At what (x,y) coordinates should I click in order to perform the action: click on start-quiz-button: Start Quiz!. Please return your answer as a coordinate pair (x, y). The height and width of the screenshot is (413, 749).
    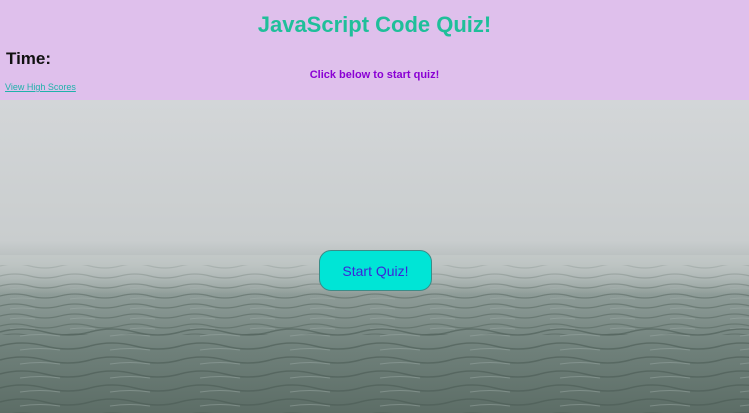
    Looking at the image, I should click on (375, 270).